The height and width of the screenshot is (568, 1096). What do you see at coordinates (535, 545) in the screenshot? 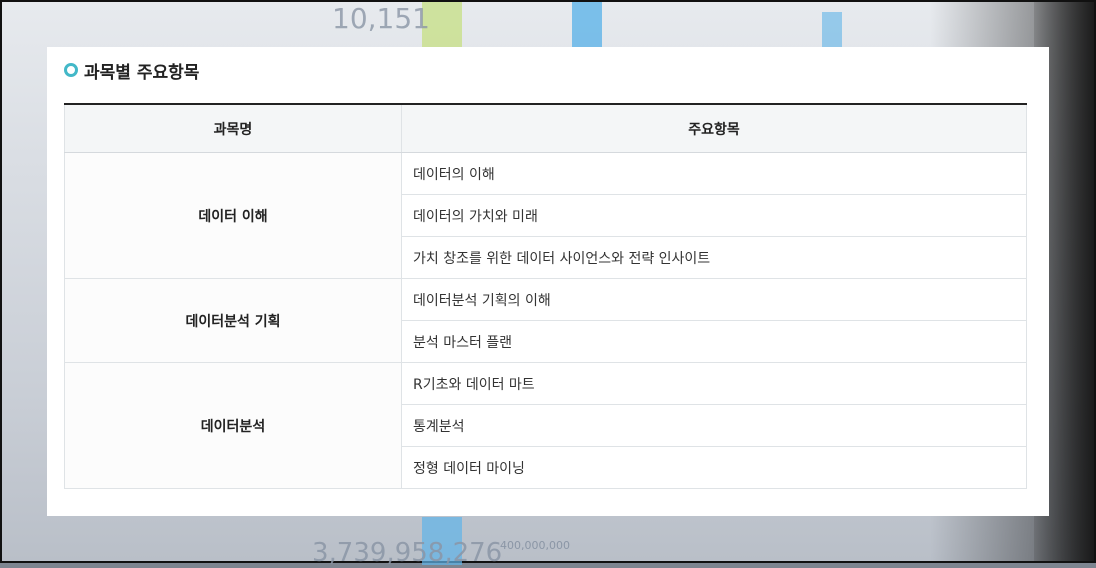
I see `background-number: 400,000,000` at bounding box center [535, 545].